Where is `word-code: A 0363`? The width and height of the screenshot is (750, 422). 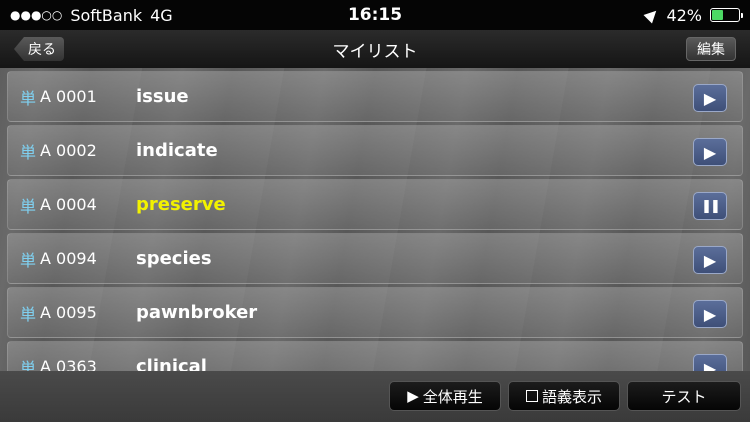
word-code: A 0363 is located at coordinates (68, 364).